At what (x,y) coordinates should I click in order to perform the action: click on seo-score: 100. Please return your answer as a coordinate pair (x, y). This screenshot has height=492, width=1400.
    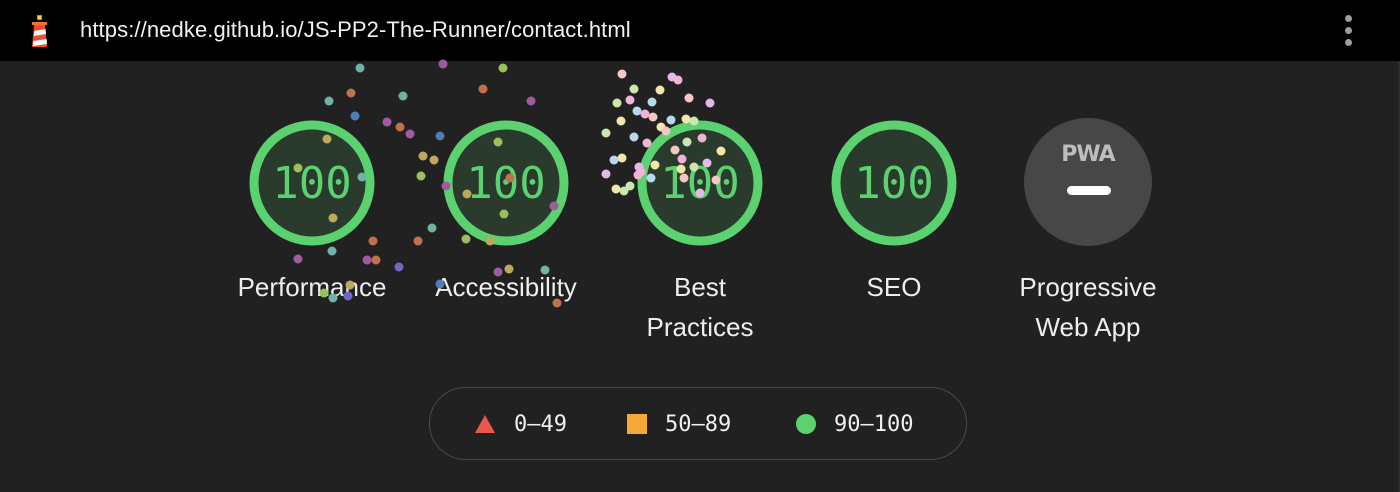
    Looking at the image, I should click on (894, 183).